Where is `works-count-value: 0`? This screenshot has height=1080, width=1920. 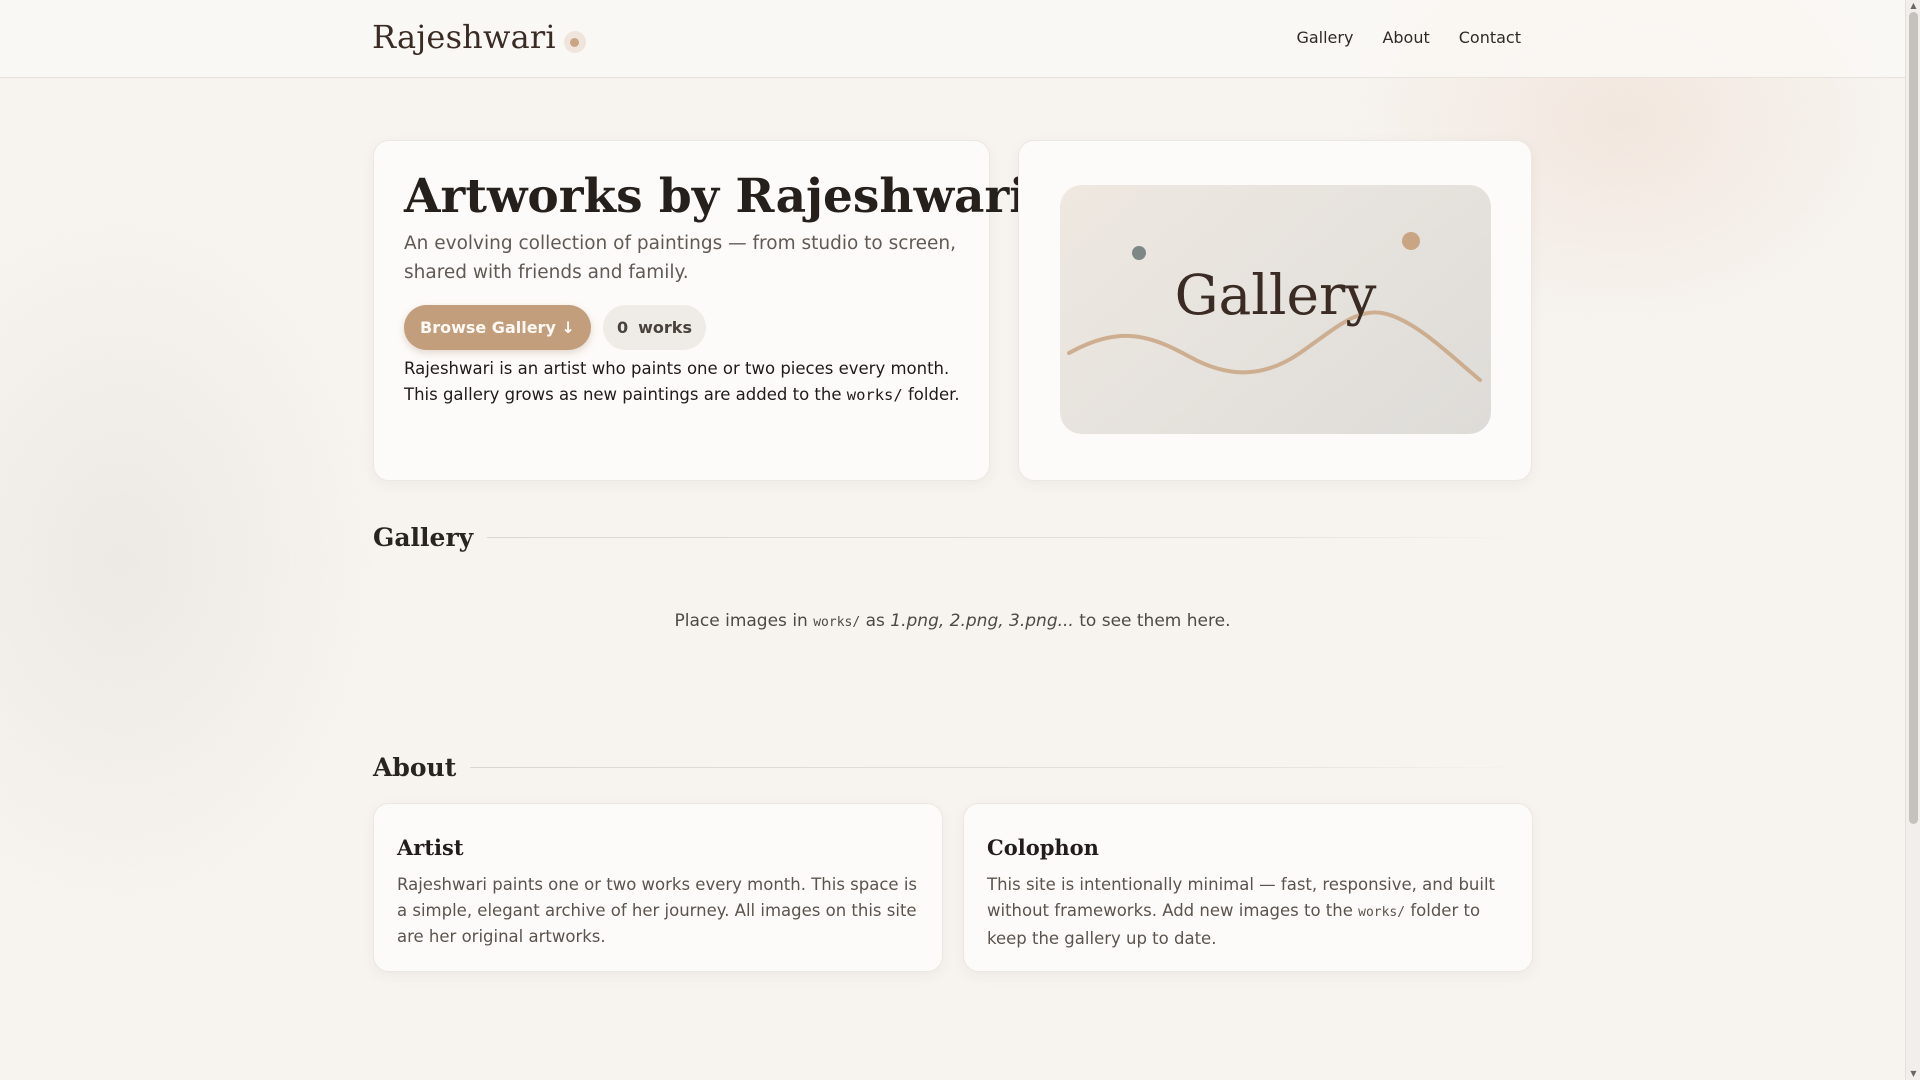 works-count-value: 0 is located at coordinates (623, 327).